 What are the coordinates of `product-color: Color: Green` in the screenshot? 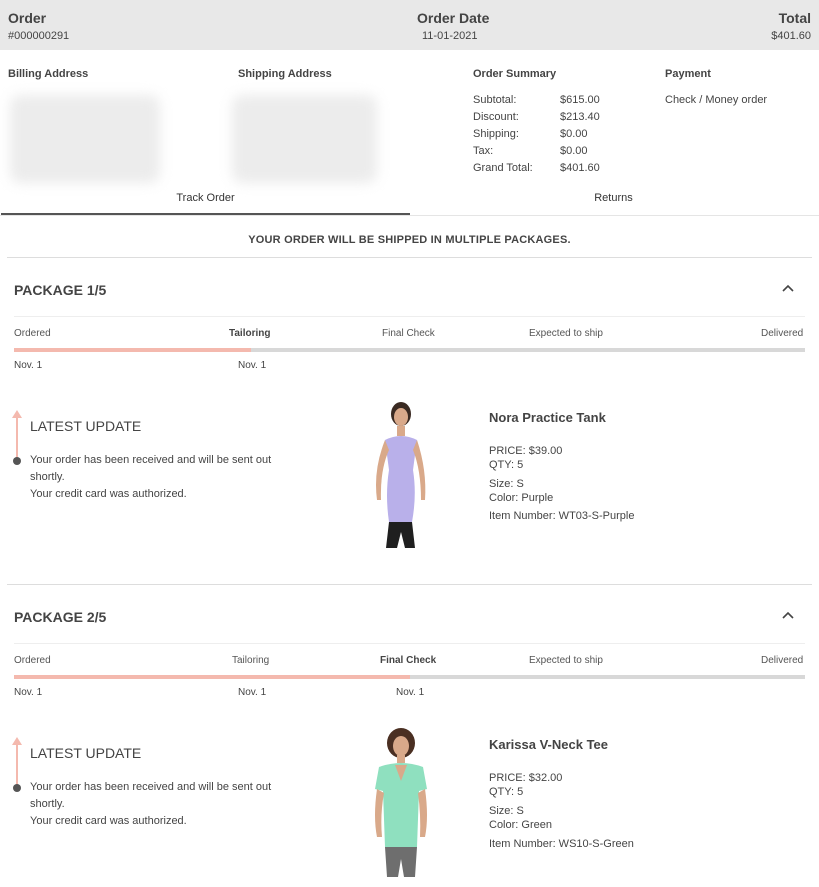 It's located at (520, 825).